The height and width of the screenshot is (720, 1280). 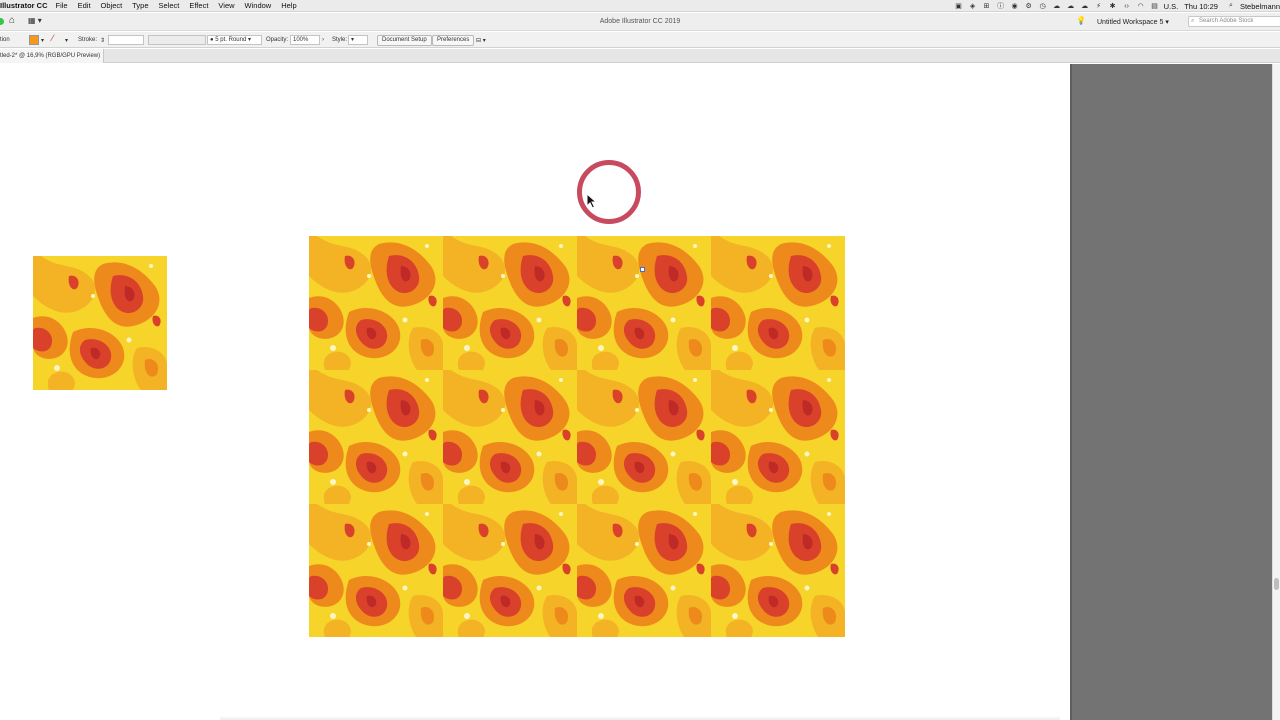 I want to click on pattern-tile, so click(x=100, y=323).